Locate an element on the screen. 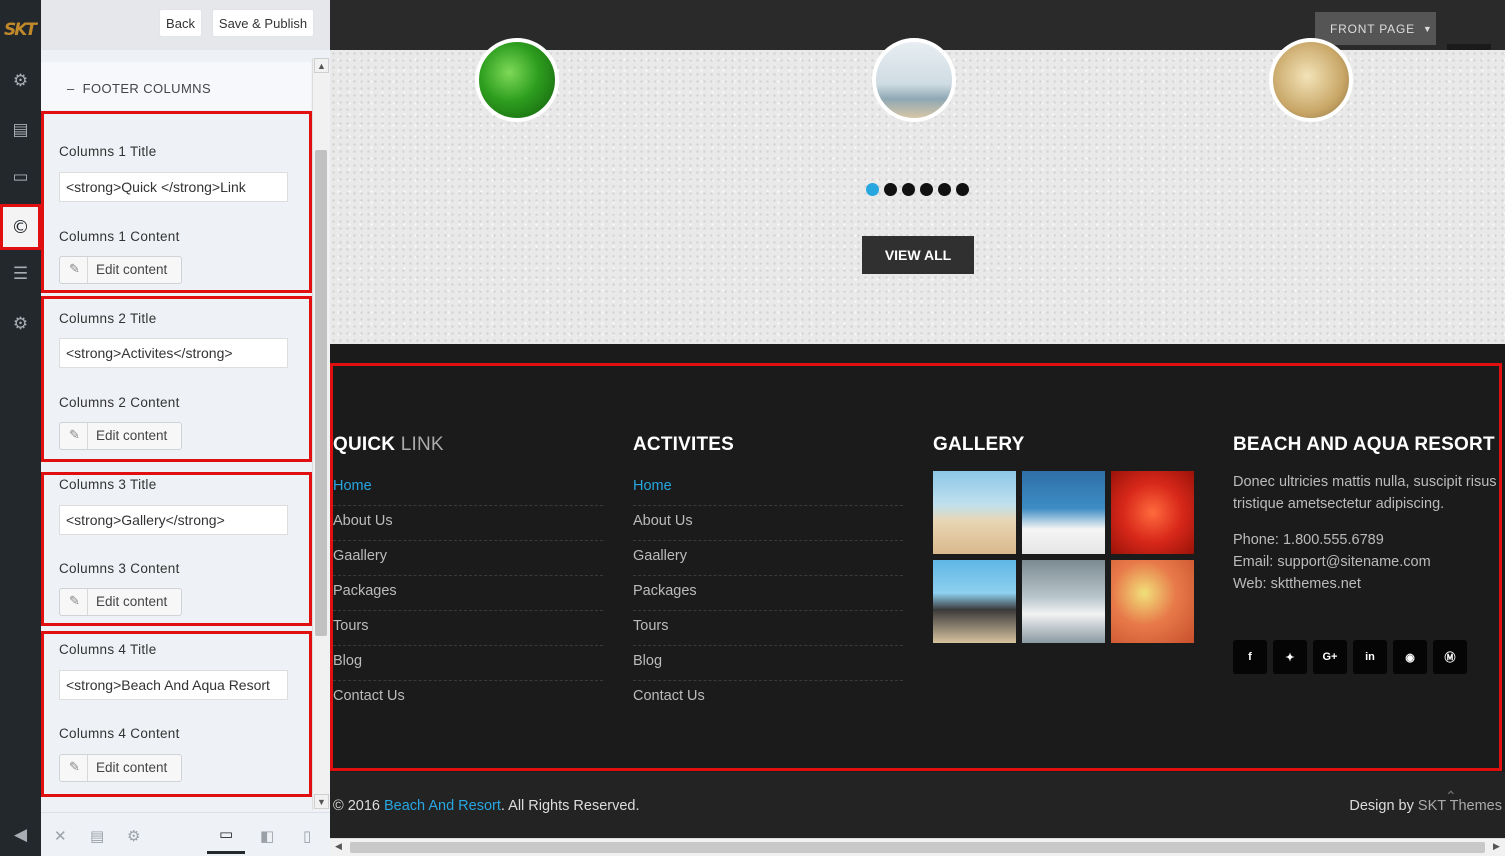 The image size is (1505, 856). column-3-title-input: <strong>Gallery</strong> is located at coordinates (173, 520).